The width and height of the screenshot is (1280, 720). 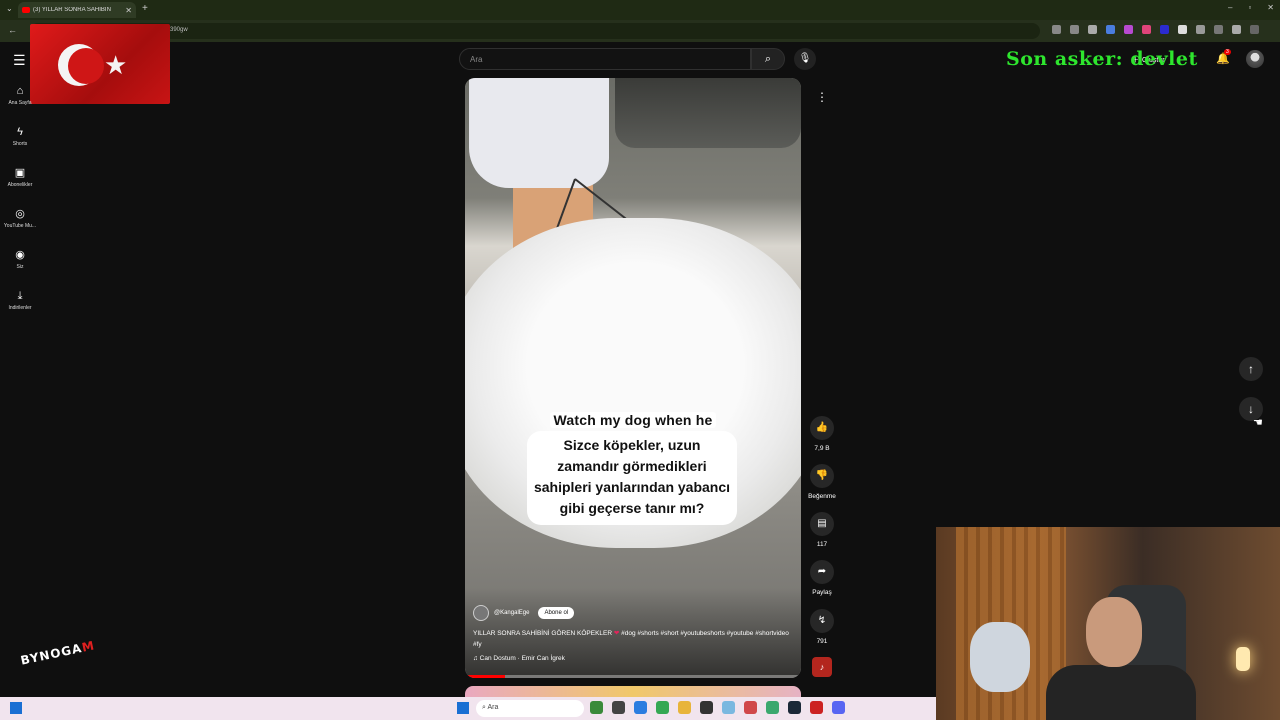 What do you see at coordinates (530, 708) in the screenshot?
I see `taskbar-search: ⌕ Ara` at bounding box center [530, 708].